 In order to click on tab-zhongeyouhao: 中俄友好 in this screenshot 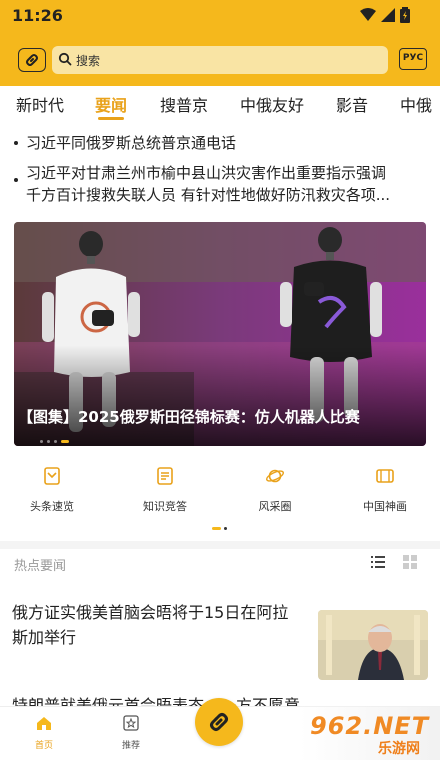, I will do `click(272, 104)`.